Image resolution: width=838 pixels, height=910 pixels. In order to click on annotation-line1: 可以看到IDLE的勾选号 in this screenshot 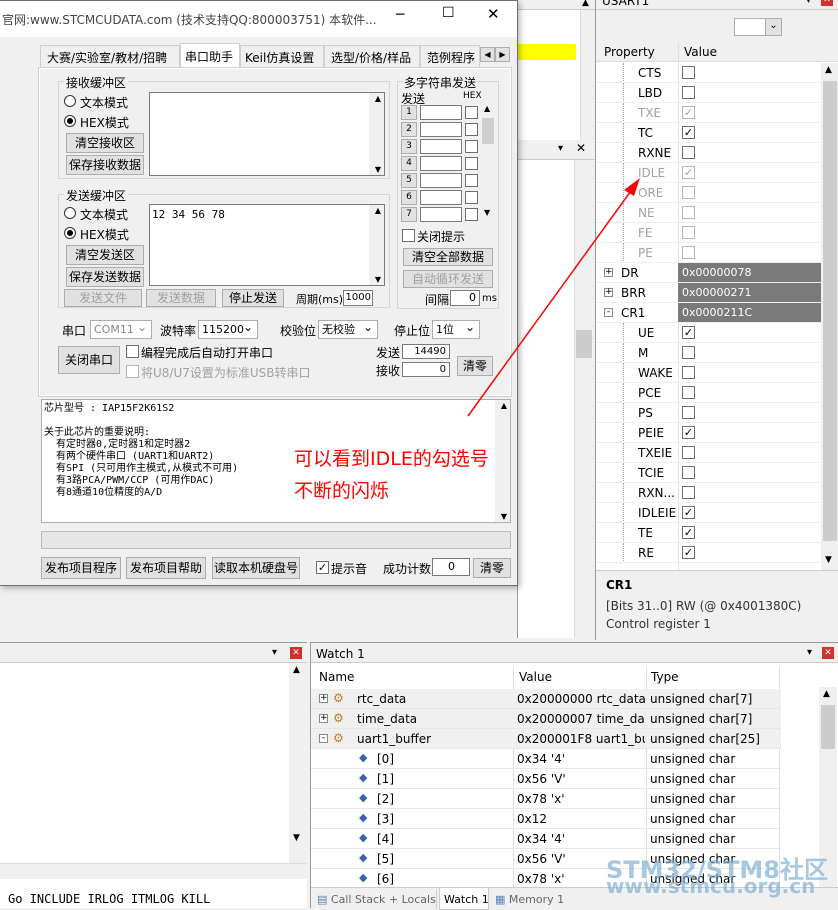, I will do `click(391, 459)`.